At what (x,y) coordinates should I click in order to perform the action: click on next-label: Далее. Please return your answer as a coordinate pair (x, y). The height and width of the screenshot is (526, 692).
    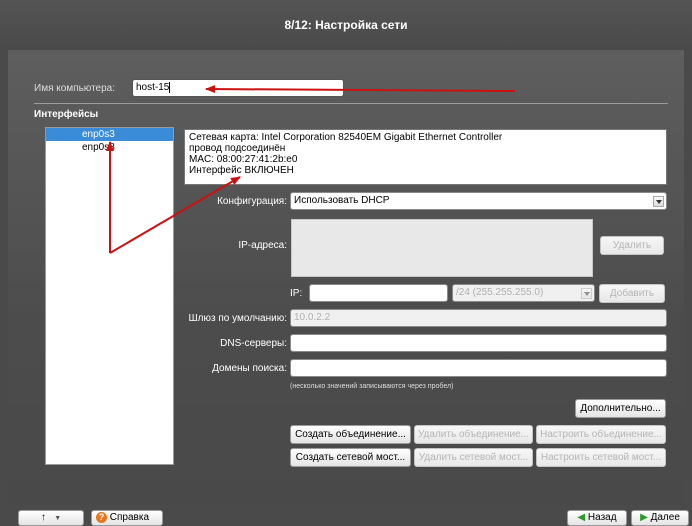
    Looking at the image, I should click on (665, 517).